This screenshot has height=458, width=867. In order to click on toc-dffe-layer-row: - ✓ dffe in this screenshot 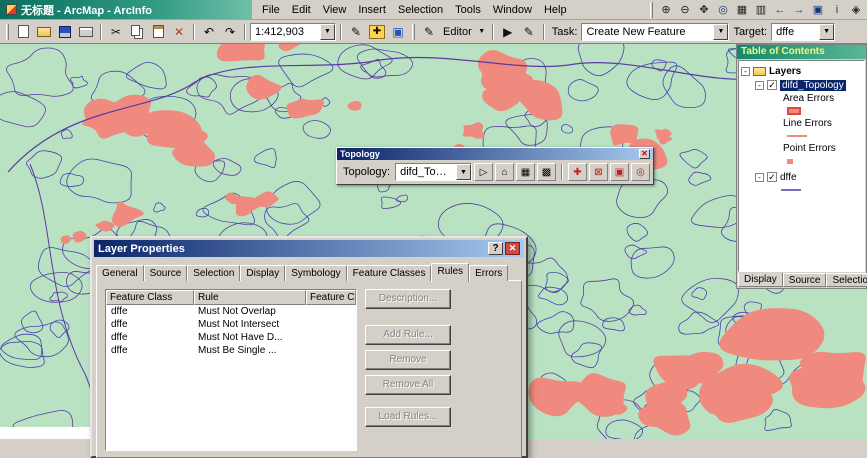, I will do `click(802, 177)`.